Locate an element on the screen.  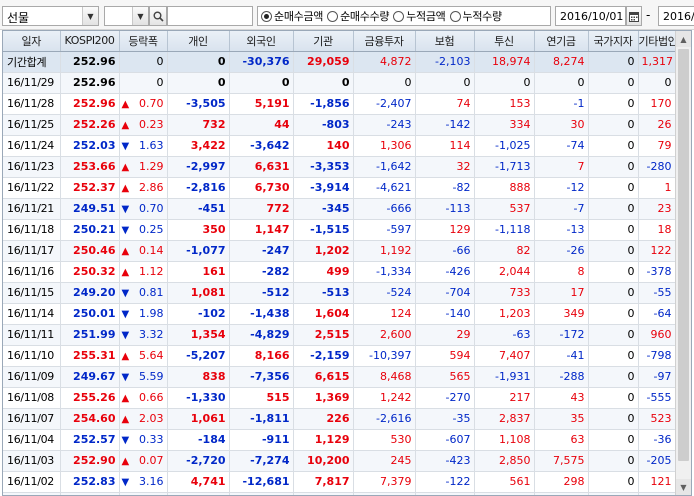
column-header: 투신 is located at coordinates (504, 41).